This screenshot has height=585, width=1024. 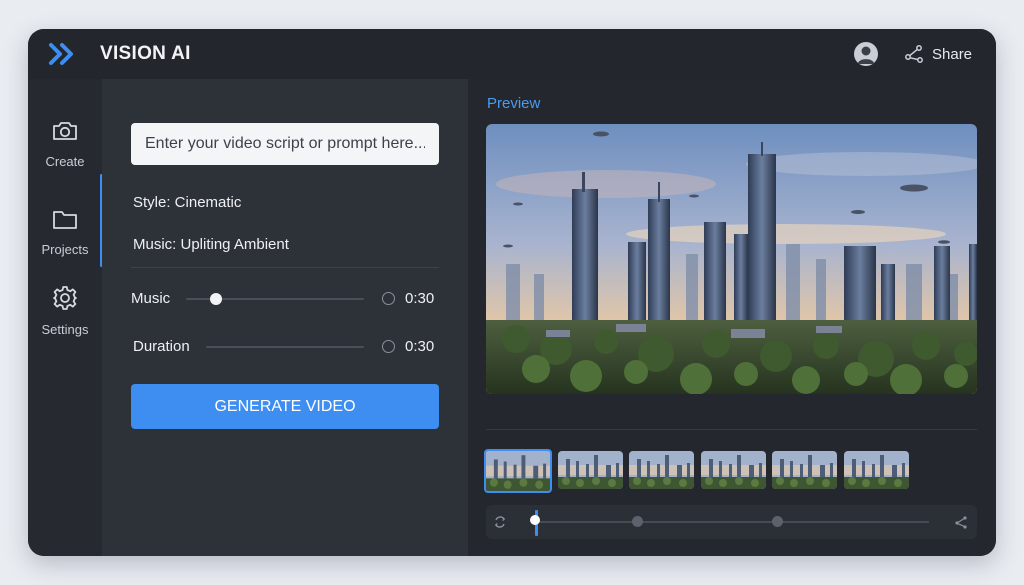 I want to click on timeline-bar, so click(x=731, y=522).